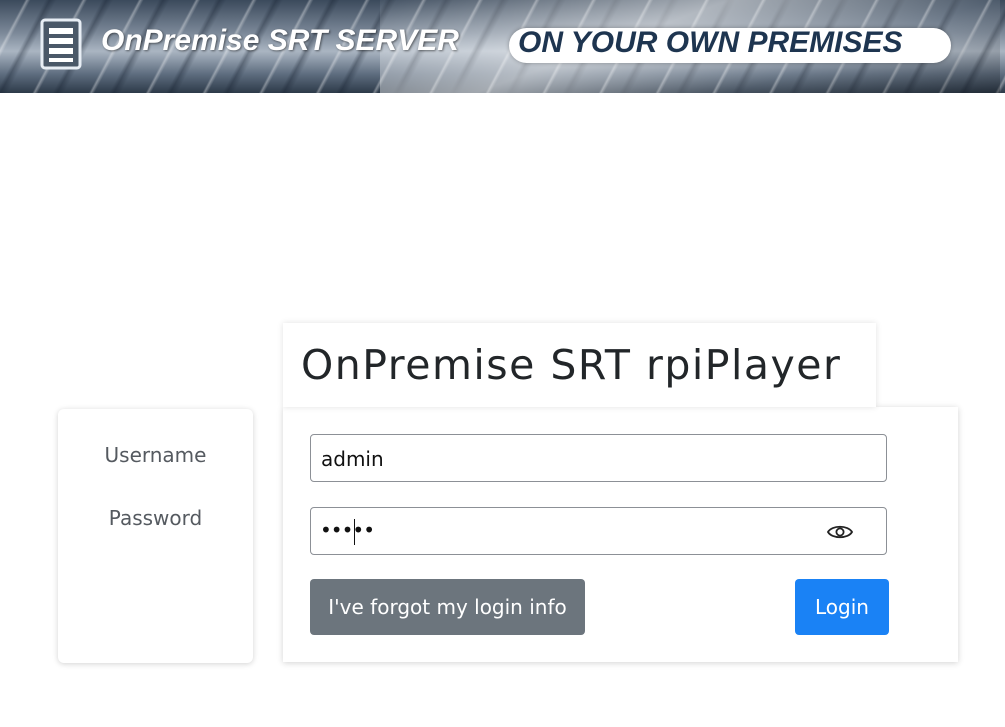  Describe the element at coordinates (61, 44) in the screenshot. I see `document-stack-icon` at that location.